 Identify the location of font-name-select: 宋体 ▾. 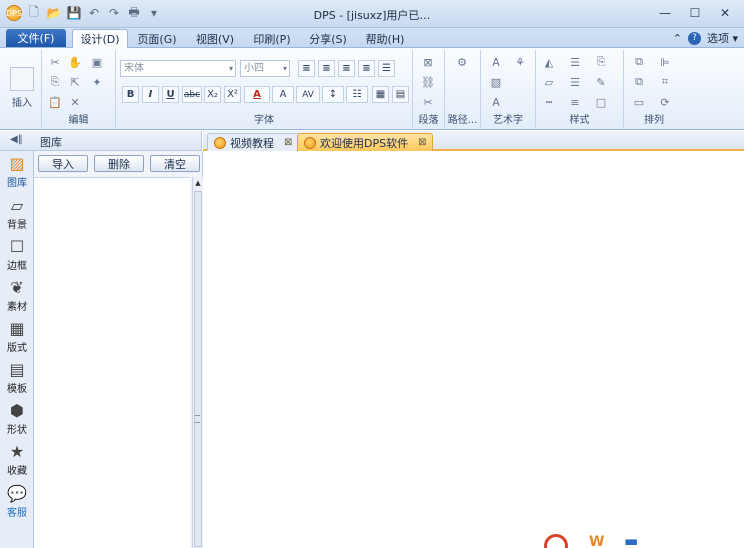
(178, 68).